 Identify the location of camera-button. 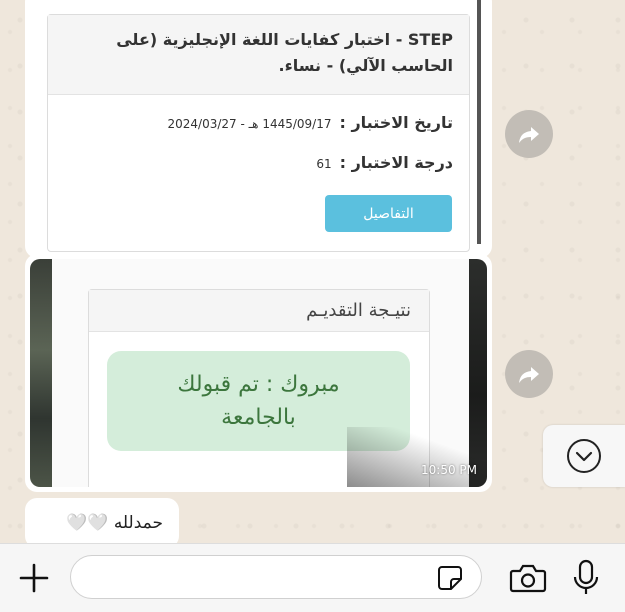
(528, 578).